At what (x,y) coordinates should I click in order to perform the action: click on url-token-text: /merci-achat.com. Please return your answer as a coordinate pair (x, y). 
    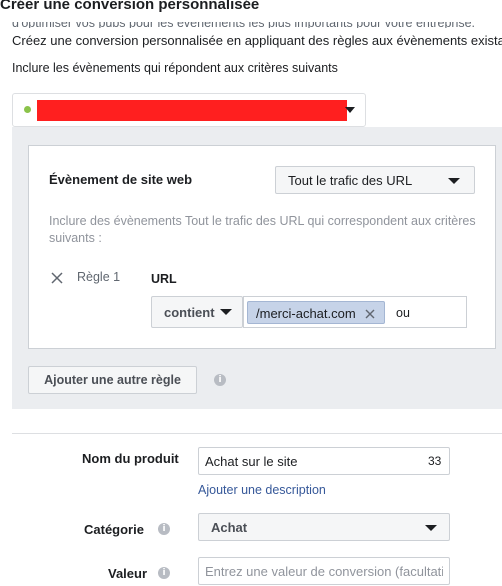
    Looking at the image, I should click on (306, 313).